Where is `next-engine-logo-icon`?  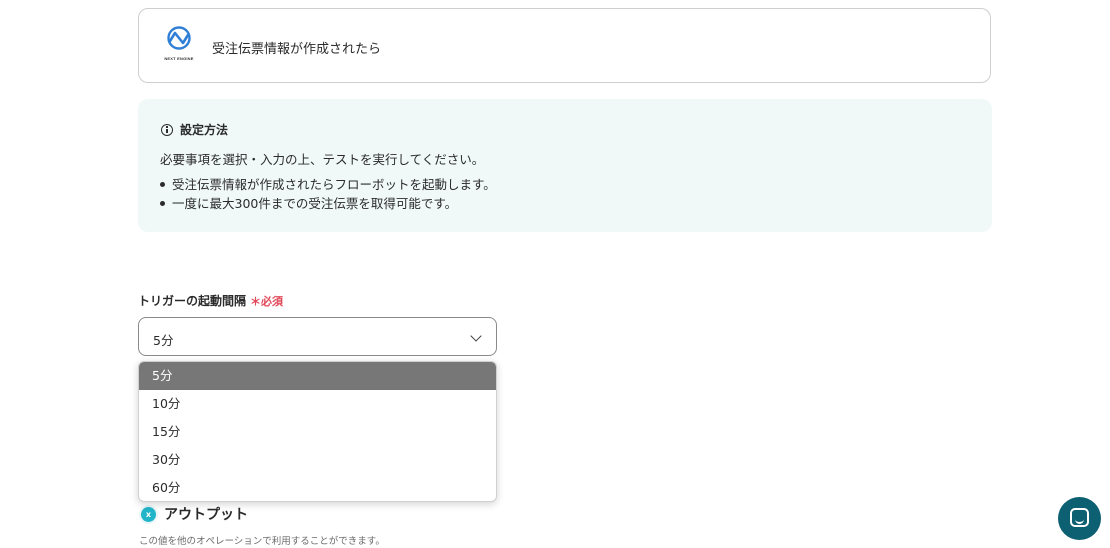
next-engine-logo-icon is located at coordinates (179, 38).